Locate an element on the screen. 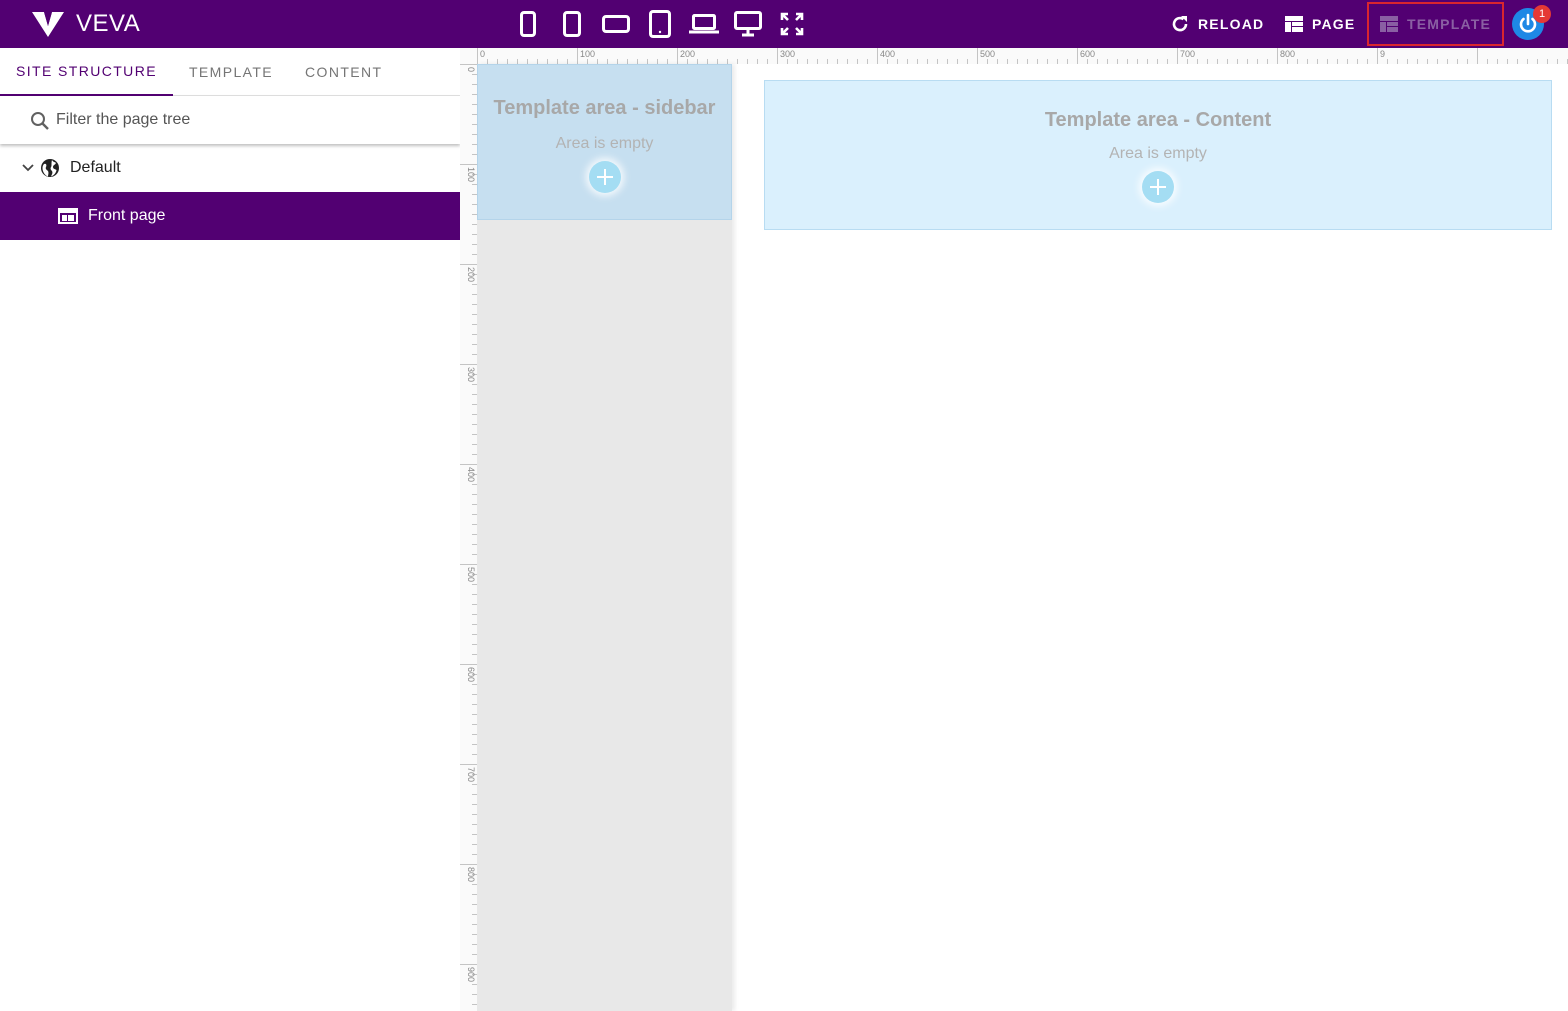 The height and width of the screenshot is (1011, 1568). page-button: PAGE is located at coordinates (1320, 24).